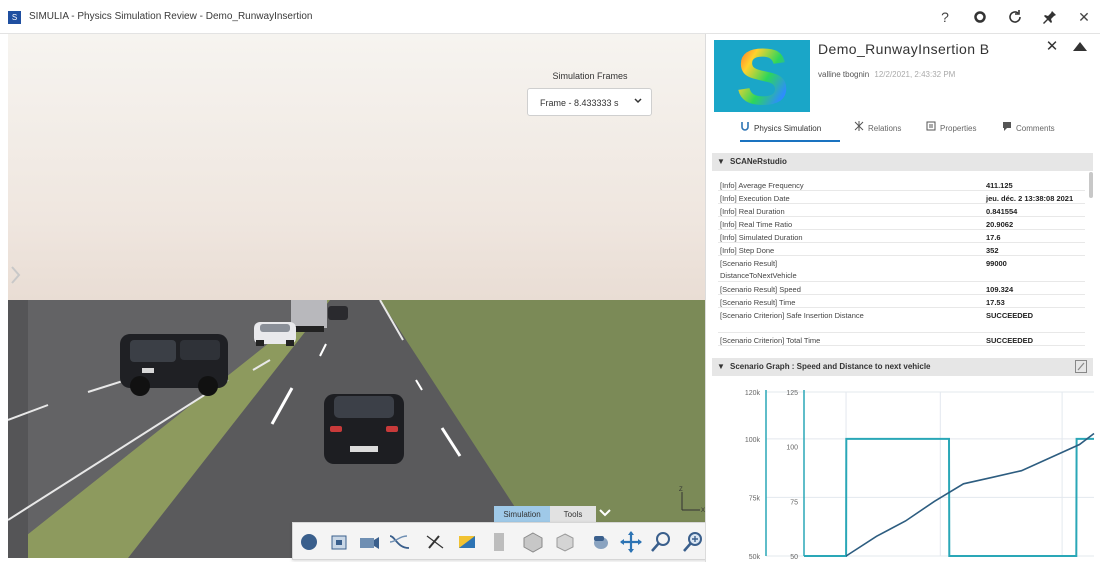 The image size is (1100, 562). Describe the element at coordinates (758, 161) in the screenshot. I see `section-title: SCANeRstudio` at that location.